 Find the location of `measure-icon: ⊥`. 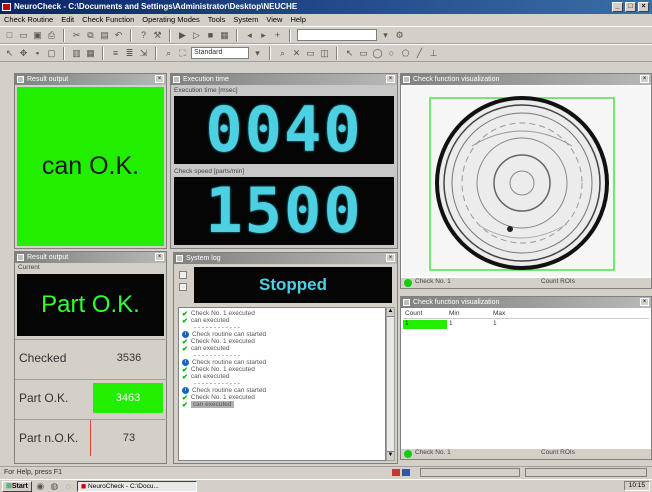

measure-icon: ⊥ is located at coordinates (433, 53).